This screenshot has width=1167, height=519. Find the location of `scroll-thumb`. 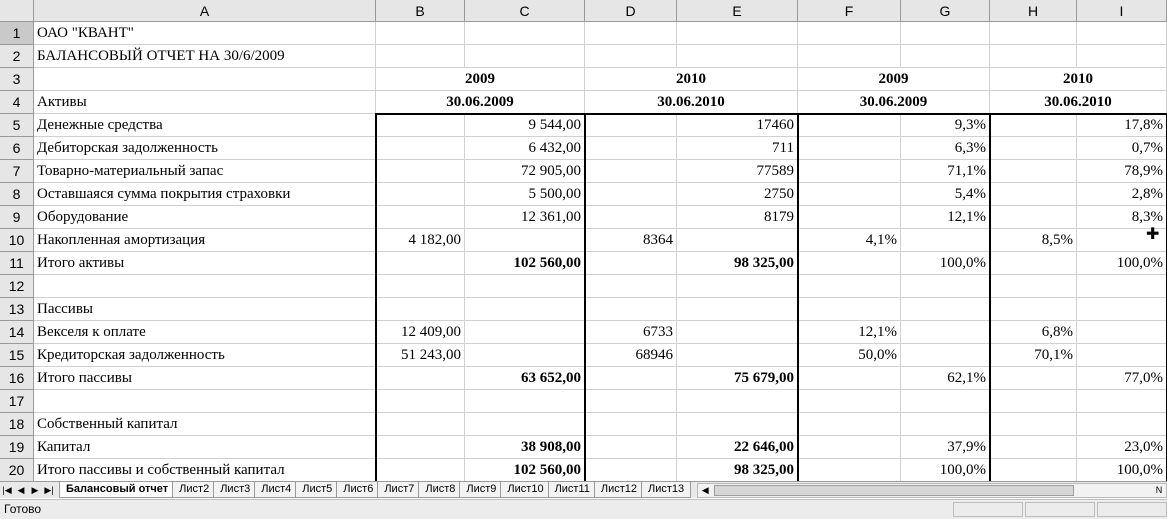

scroll-thumb is located at coordinates (894, 490).